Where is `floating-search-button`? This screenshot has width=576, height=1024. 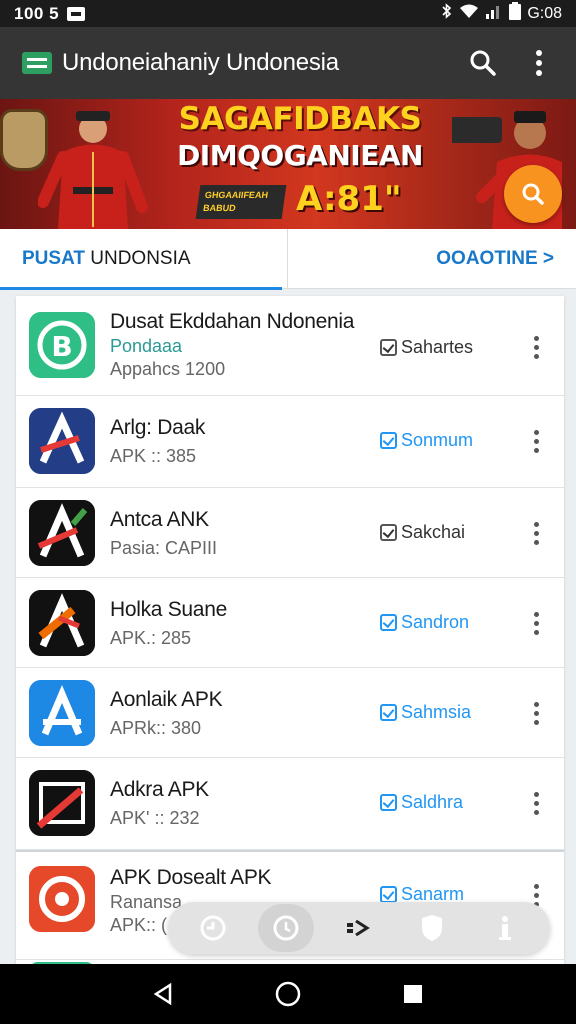
floating-search-button is located at coordinates (533, 194).